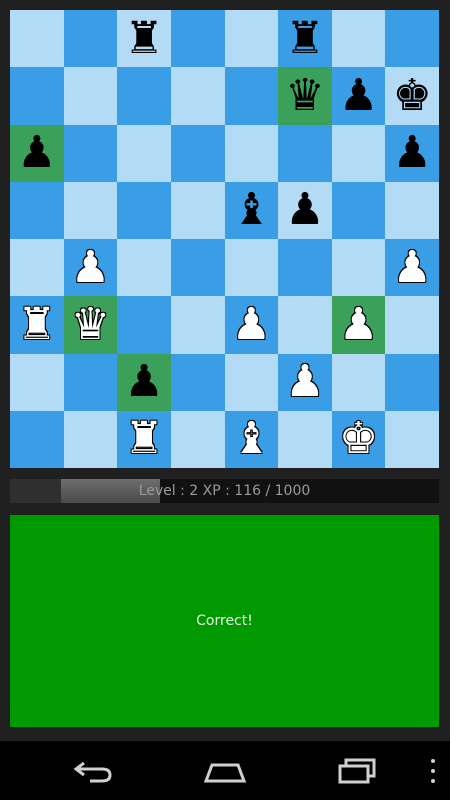 This screenshot has height=800, width=450. I want to click on white-king-icon: ♚, so click(358, 439).